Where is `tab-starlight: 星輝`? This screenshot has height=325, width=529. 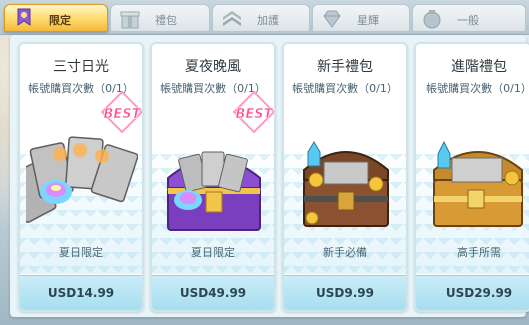
tab-starlight: 星輝 is located at coordinates (361, 18).